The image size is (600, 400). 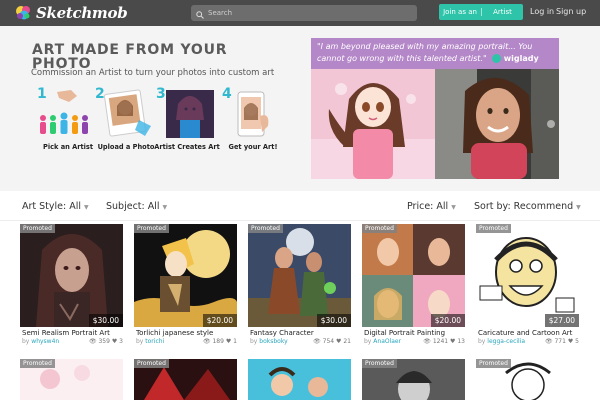 What do you see at coordinates (154, 341) in the screenshot?
I see `artist-name: torichi` at bounding box center [154, 341].